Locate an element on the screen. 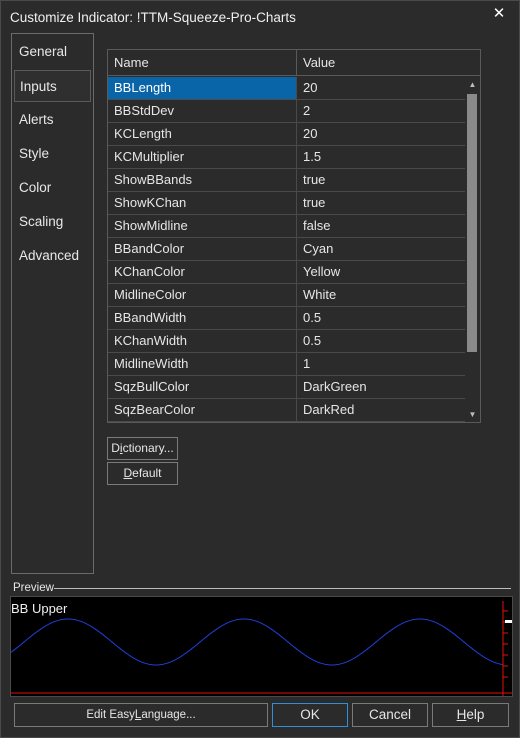 The image size is (520, 738). table-row: BBandWidth 0.5 is located at coordinates (286, 318).